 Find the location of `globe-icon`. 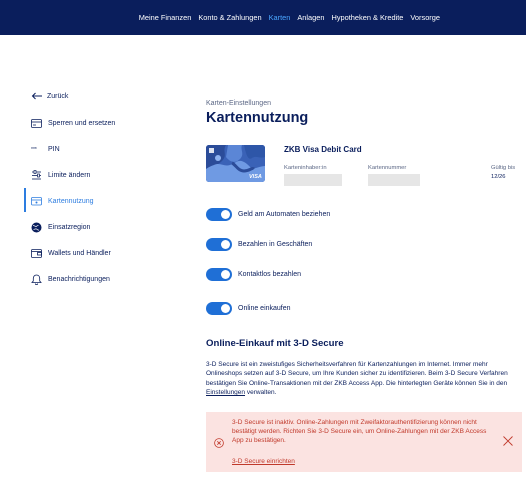

globe-icon is located at coordinates (36, 227).